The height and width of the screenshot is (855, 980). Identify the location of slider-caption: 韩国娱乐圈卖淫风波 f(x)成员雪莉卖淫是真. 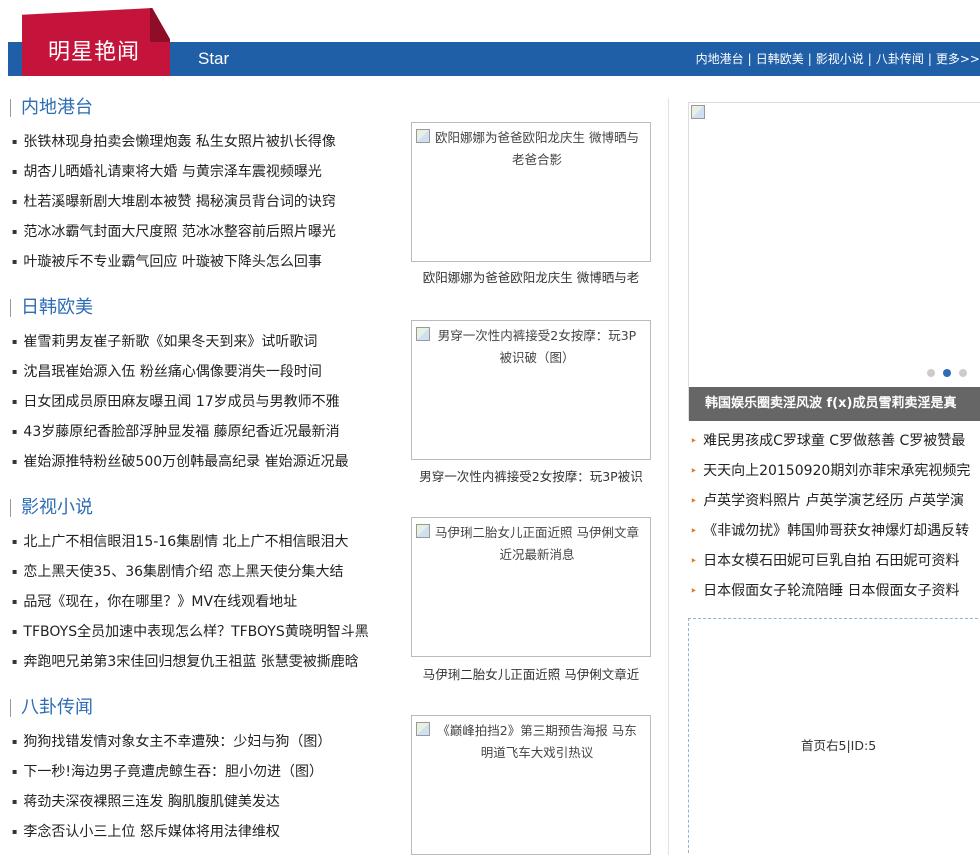
(834, 404).